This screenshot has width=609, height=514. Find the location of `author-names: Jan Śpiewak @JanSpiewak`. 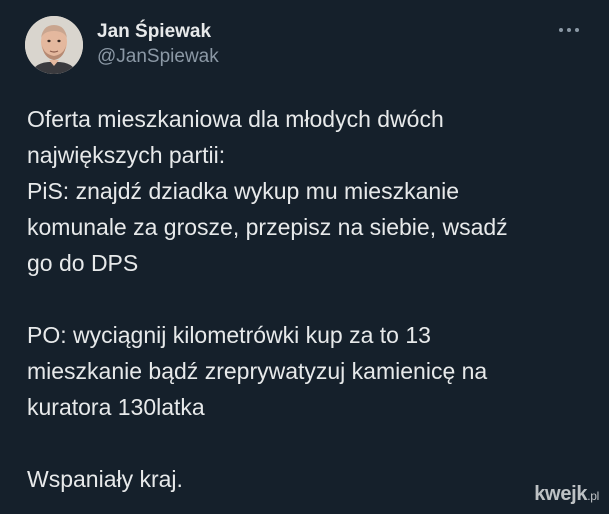

author-names: Jan Śpiewak @JanSpiewak is located at coordinates (158, 45).